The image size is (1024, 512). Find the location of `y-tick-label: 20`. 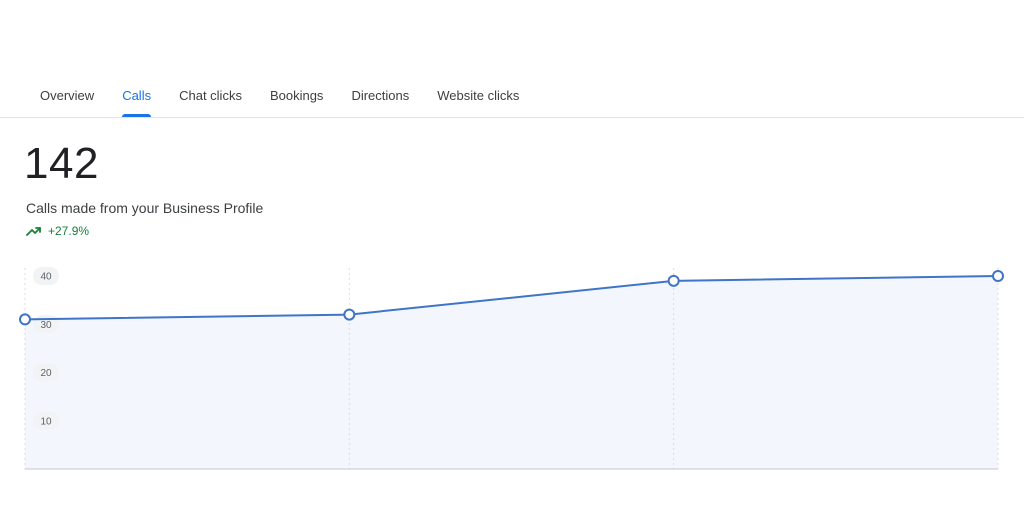

y-tick-label: 20 is located at coordinates (46, 373).